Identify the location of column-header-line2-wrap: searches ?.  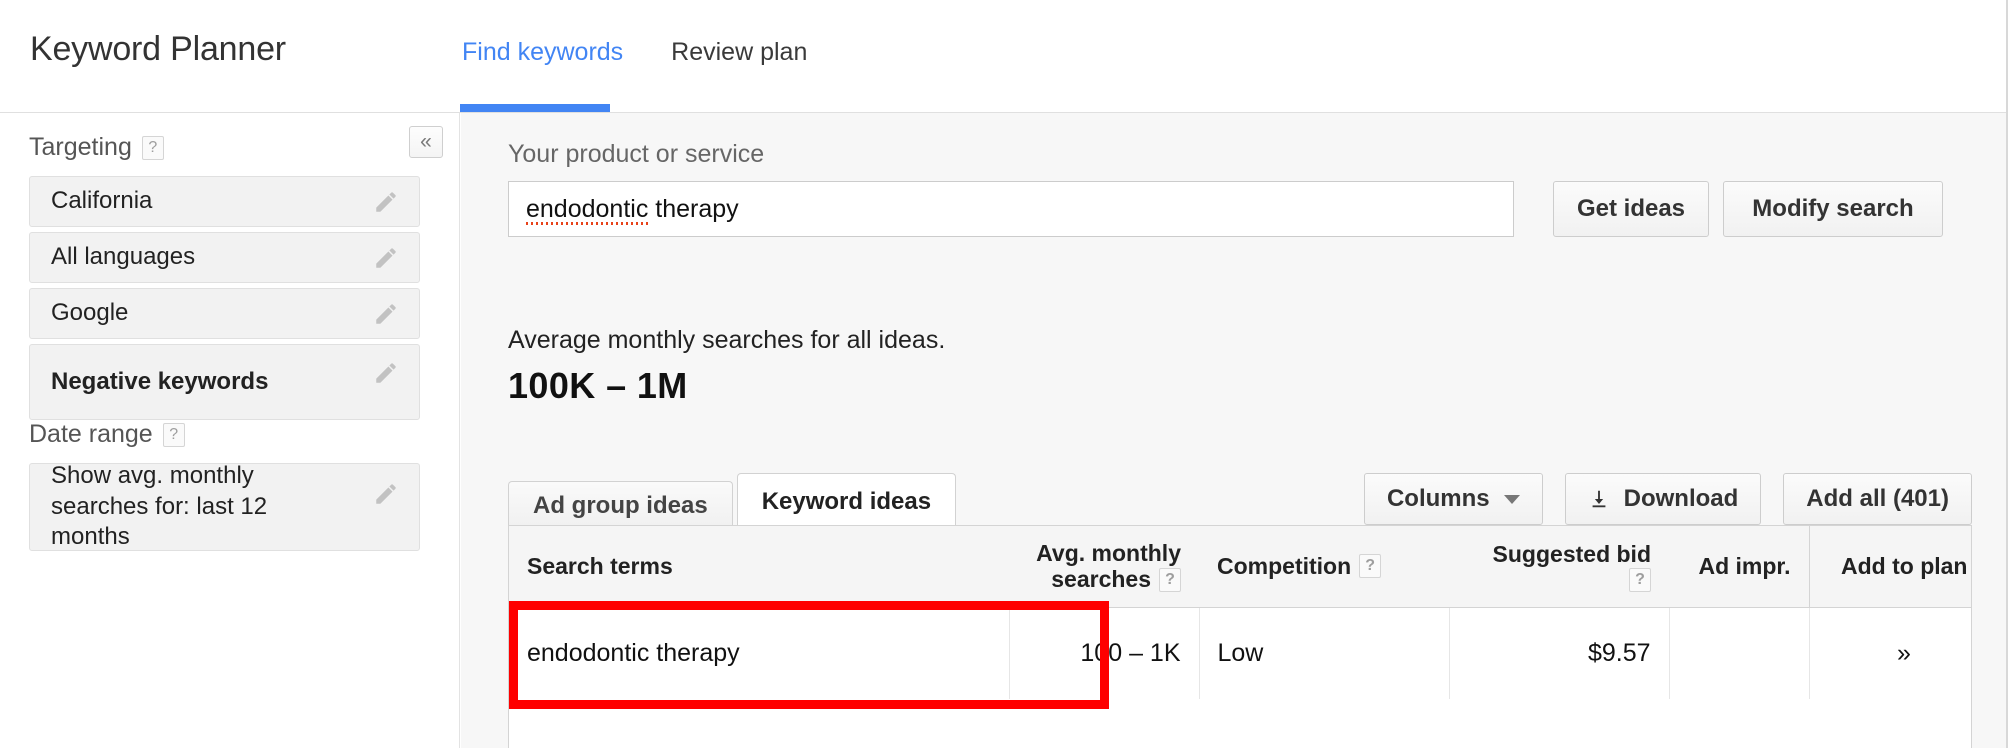
(1116, 579).